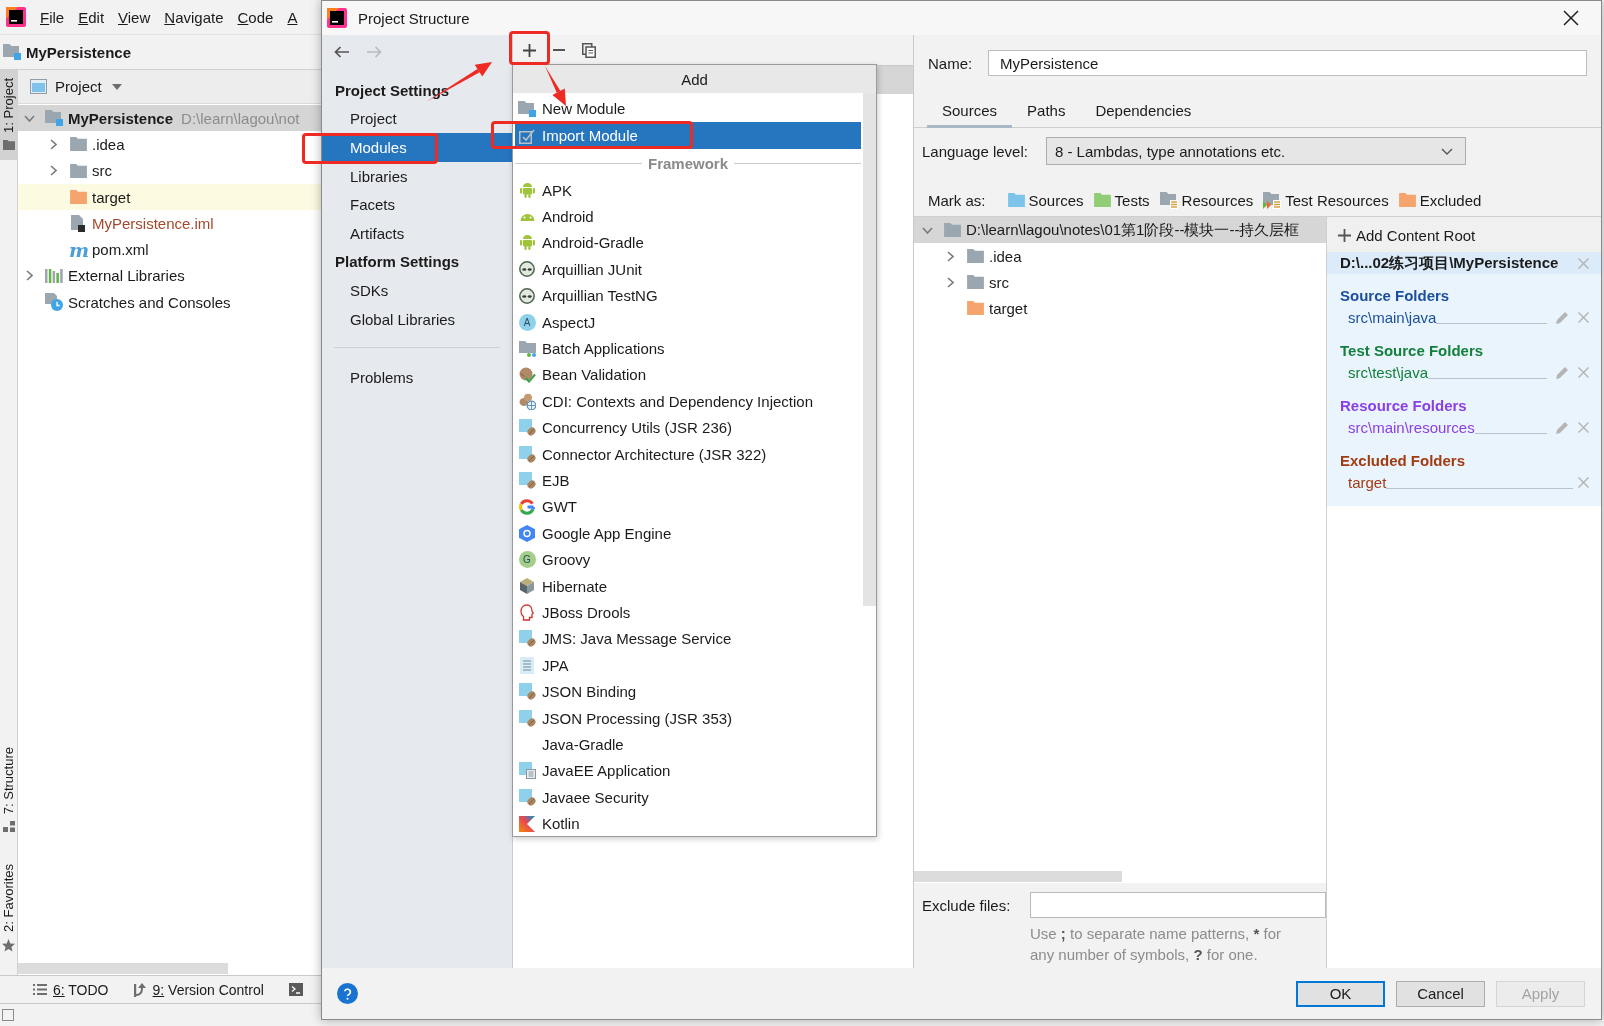 The image size is (1604, 1026). I want to click on menu-item: Batch Applications, so click(688, 348).